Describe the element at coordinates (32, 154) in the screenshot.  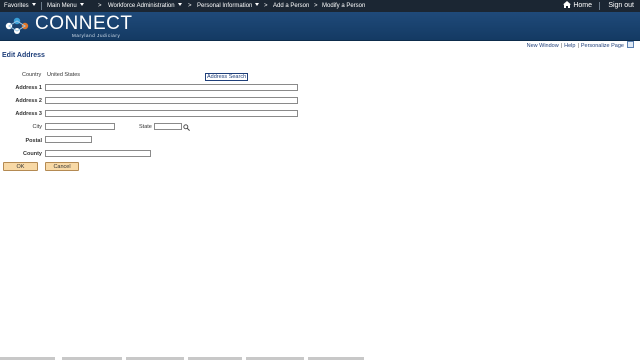
I see `county-label: County` at that location.